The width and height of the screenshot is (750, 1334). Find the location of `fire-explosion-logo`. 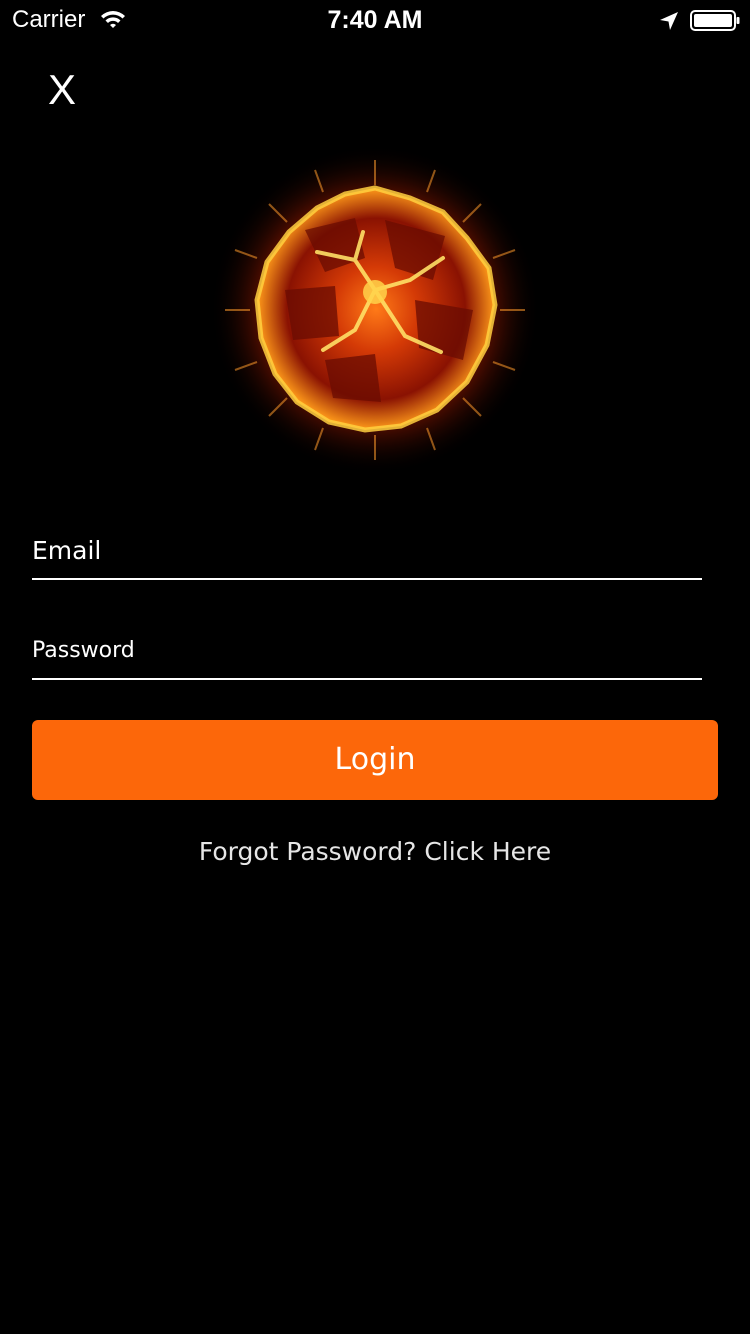

fire-explosion-logo is located at coordinates (375, 310).